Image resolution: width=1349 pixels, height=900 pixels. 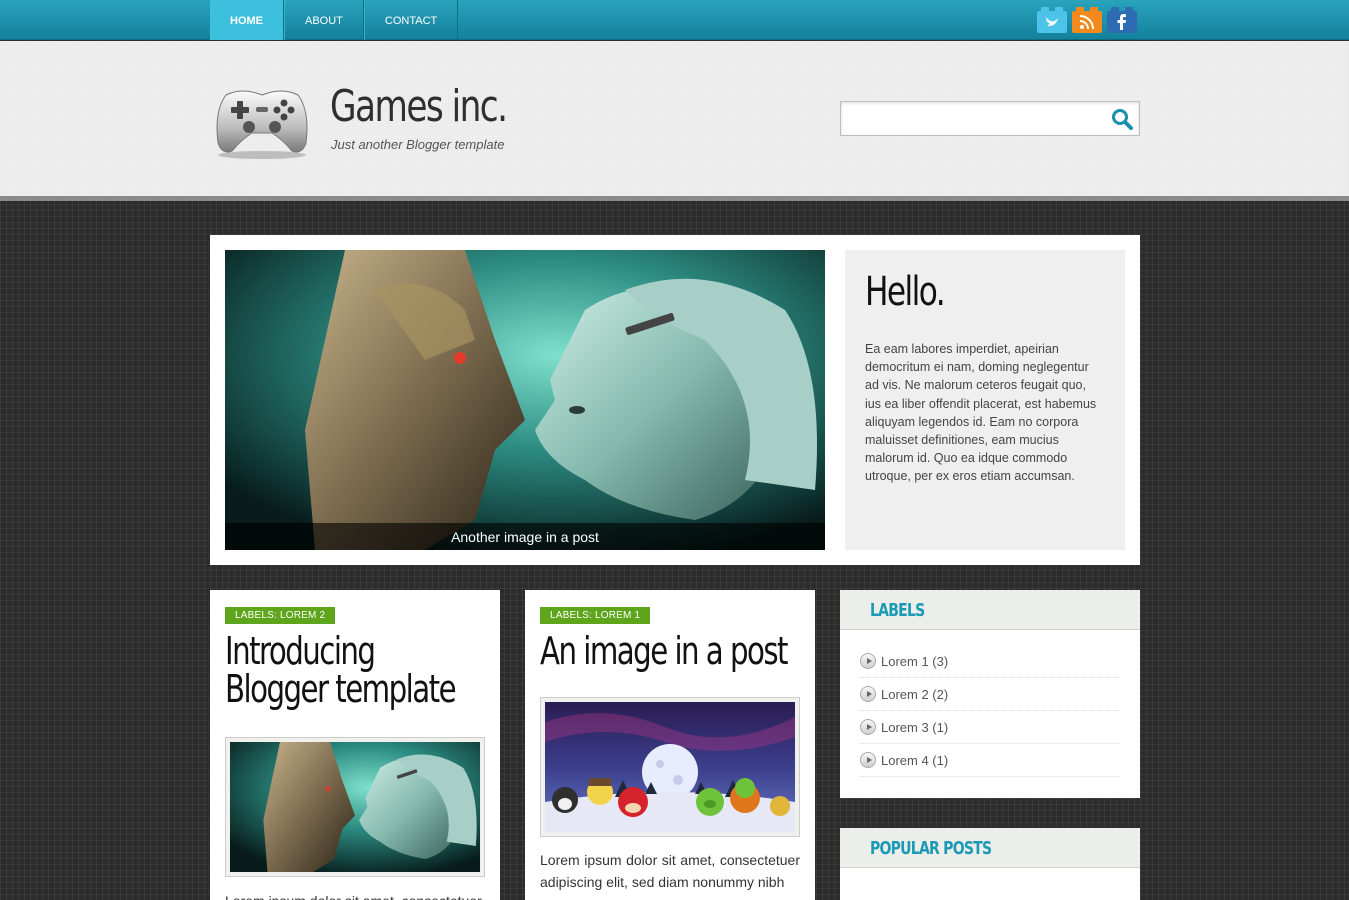 I want to click on gamepad-logo-icon, so click(x=262, y=121).